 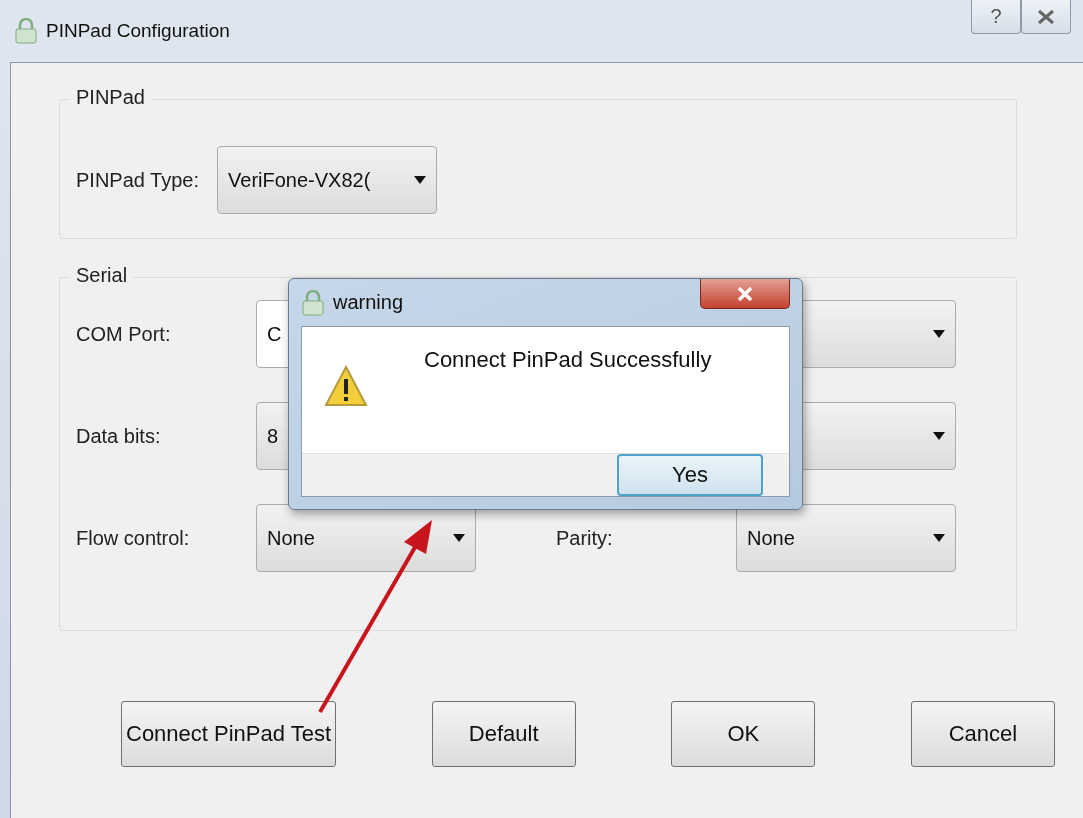 I want to click on dropdown: VeriFone-VX82(, so click(x=327, y=180).